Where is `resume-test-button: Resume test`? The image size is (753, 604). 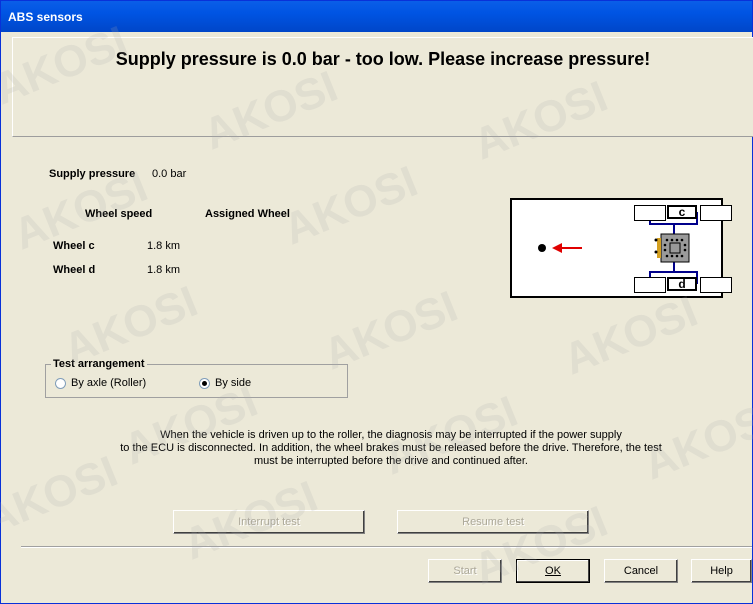
resume-test-button: Resume test is located at coordinates (493, 522).